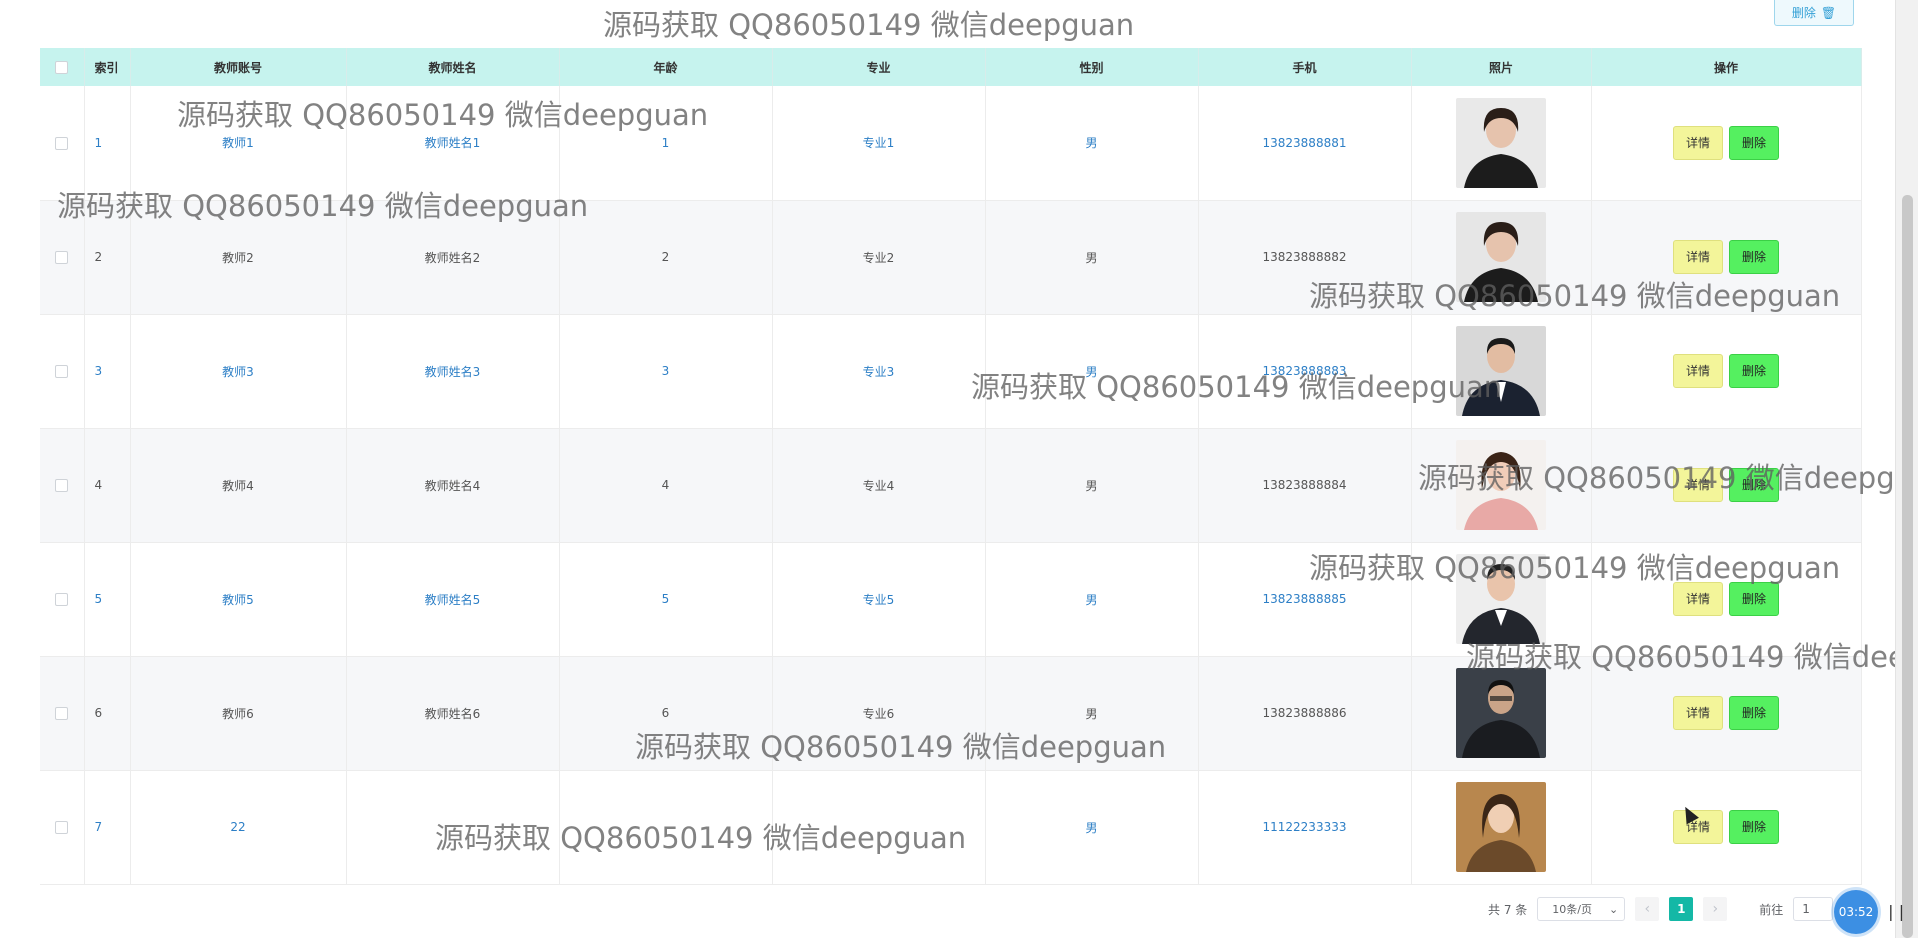  I want to click on cell-phone: 13823888886, so click(1305, 713).